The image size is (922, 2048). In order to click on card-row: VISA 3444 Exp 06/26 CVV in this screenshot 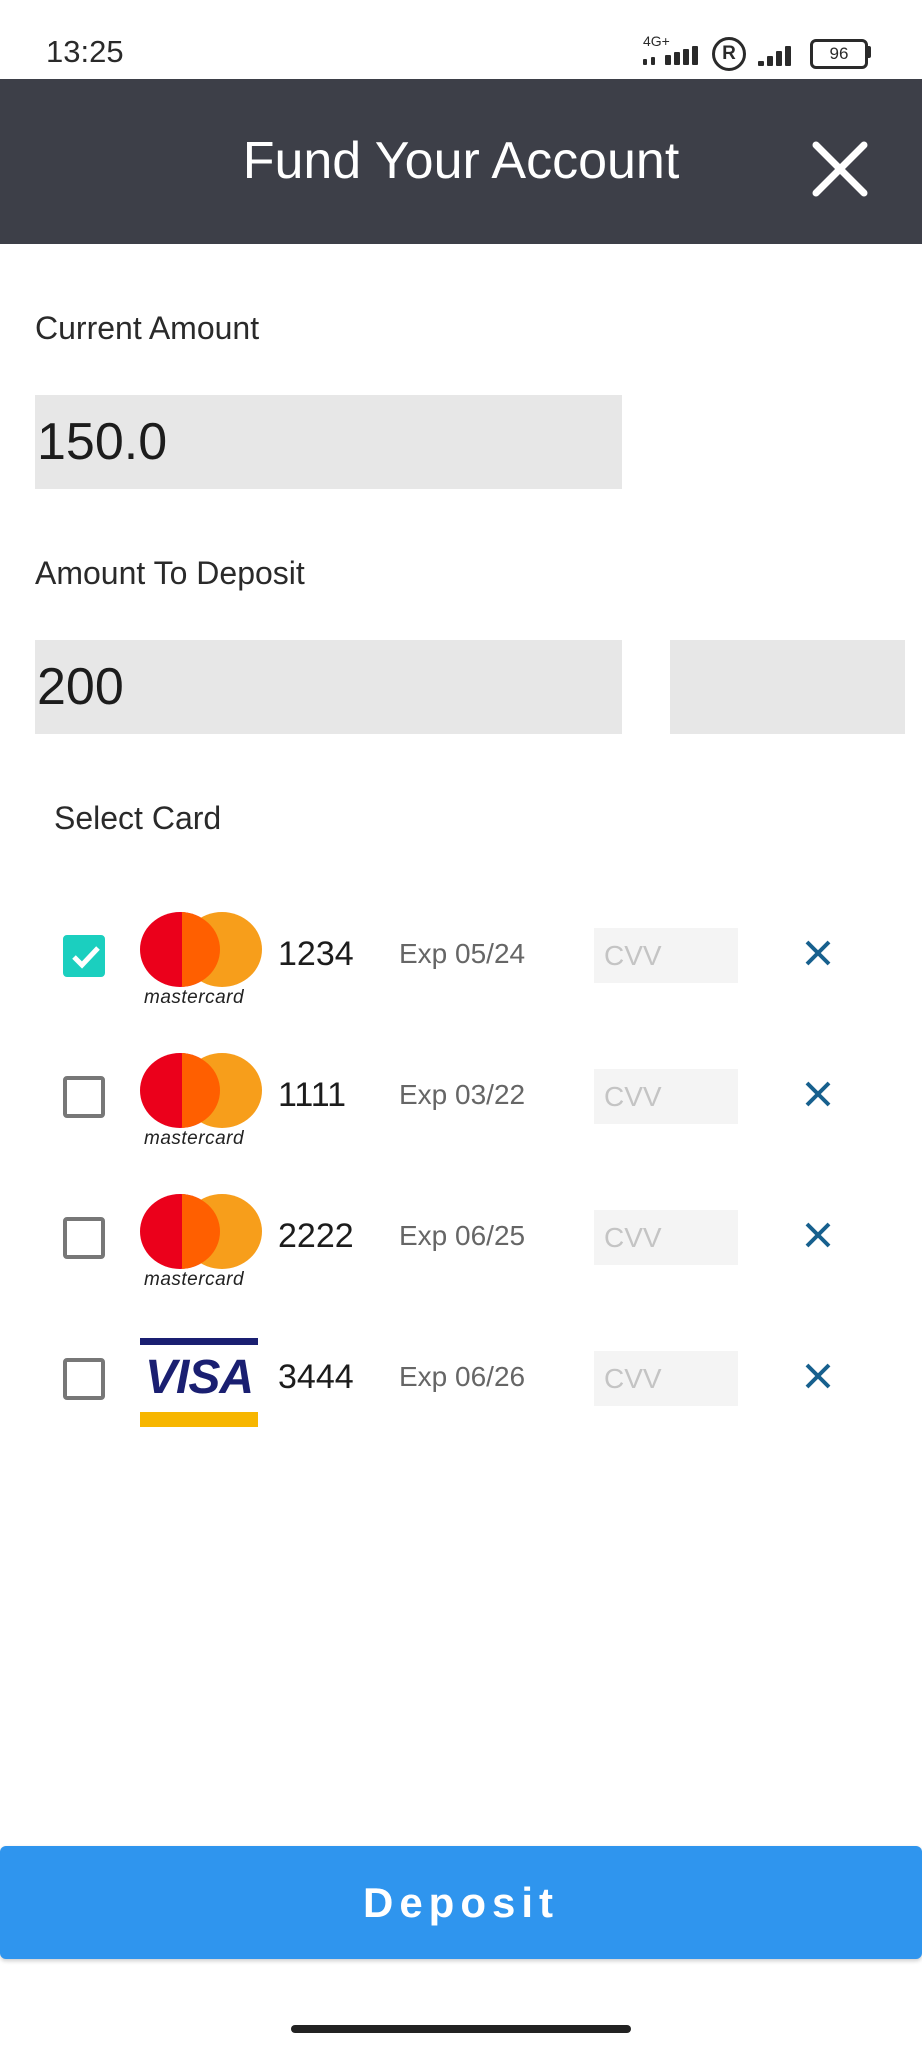, I will do `click(461, 1380)`.